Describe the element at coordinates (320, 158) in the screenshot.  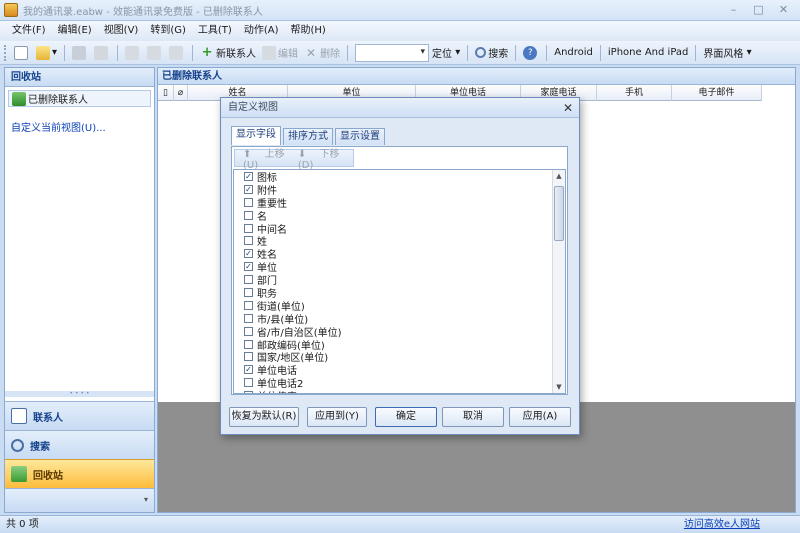
I see `move-down-button: ⬇ 下移(D)` at that location.